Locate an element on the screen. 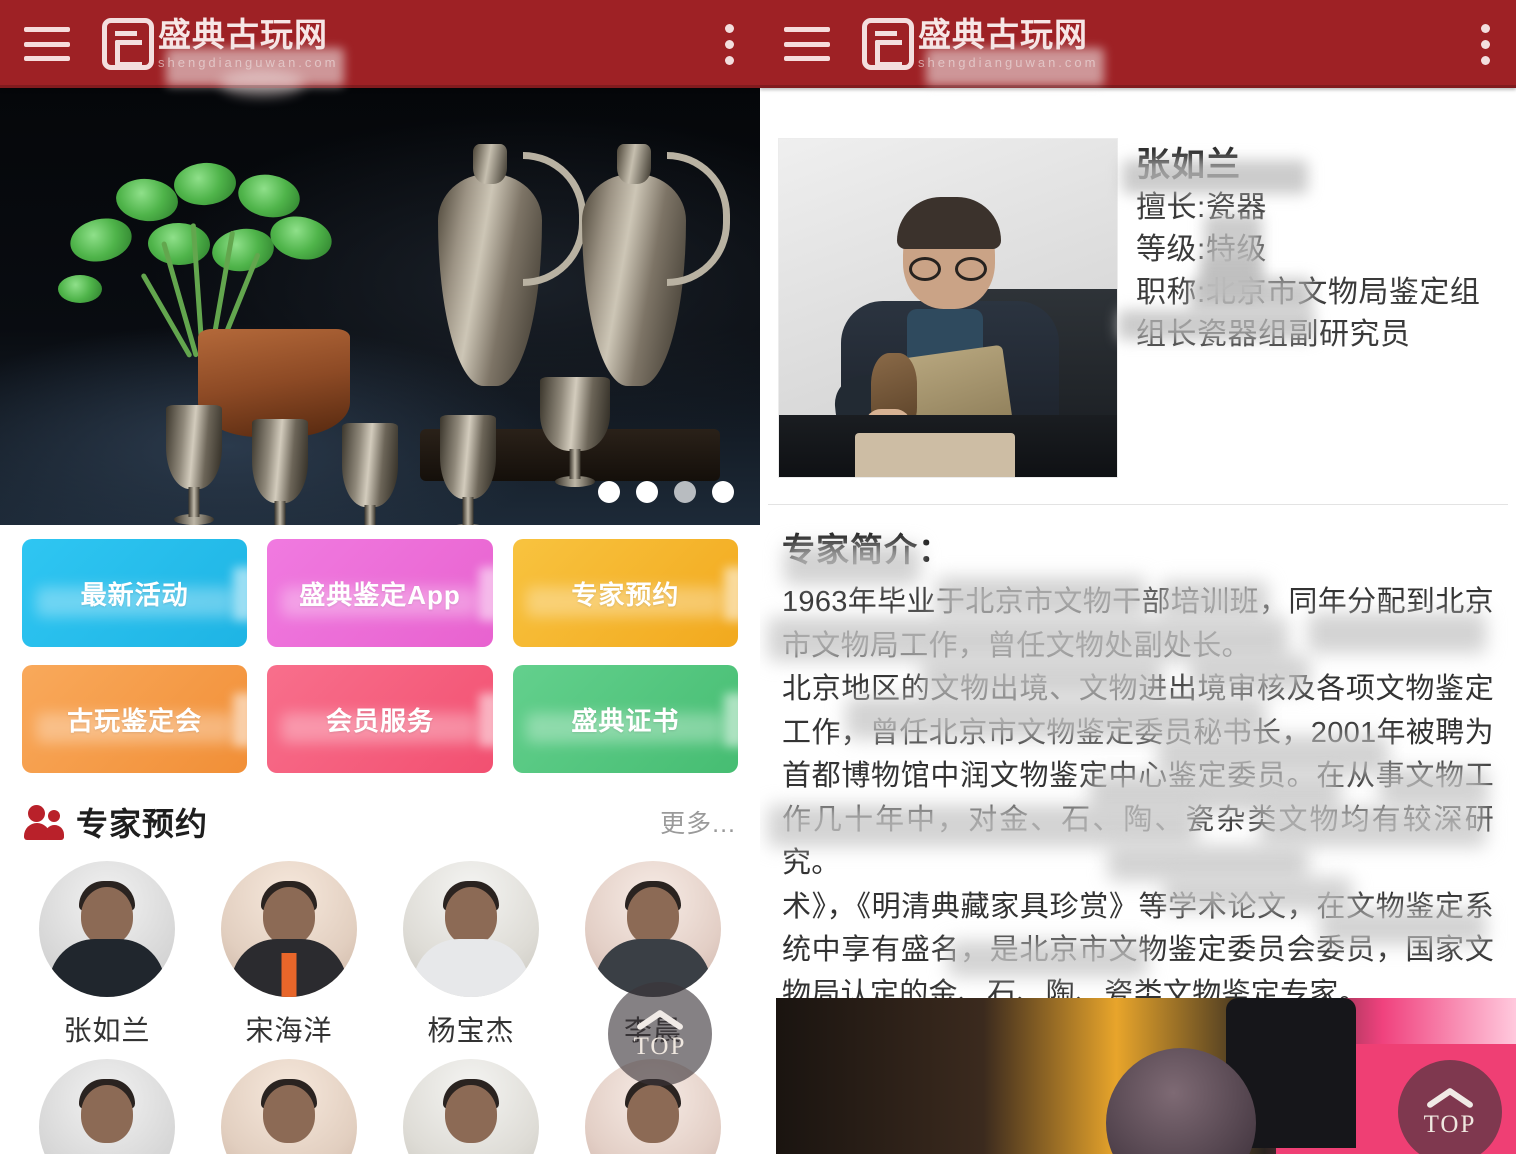 The width and height of the screenshot is (1516, 1154). section-title: 专家预约 is located at coordinates (142, 824).